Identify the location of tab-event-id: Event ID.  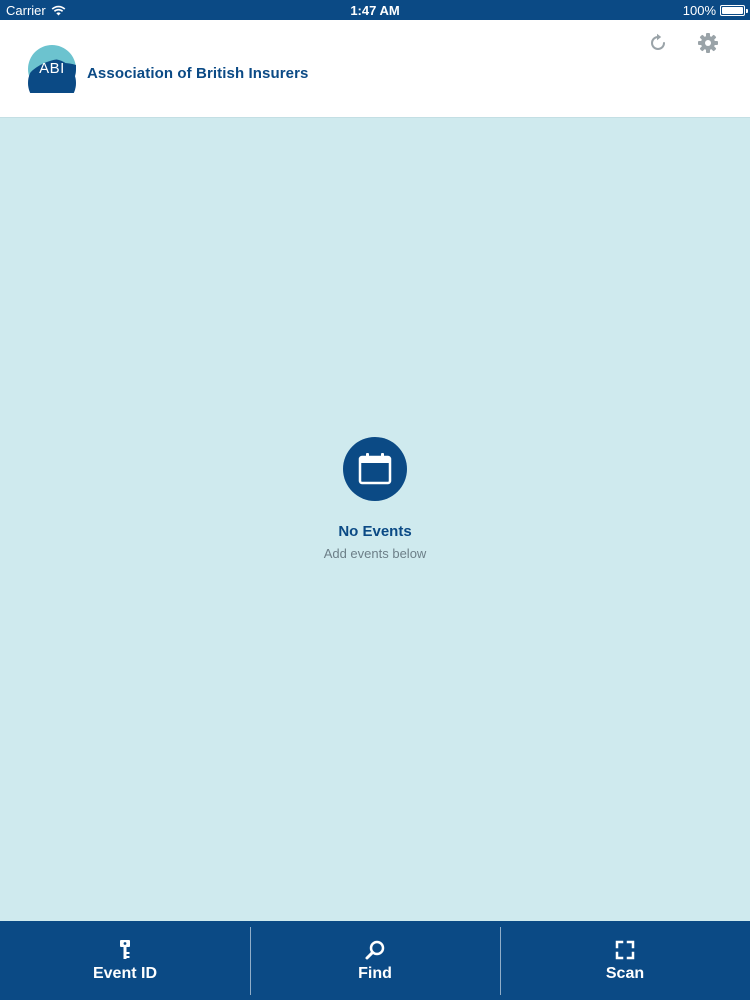
(125, 960).